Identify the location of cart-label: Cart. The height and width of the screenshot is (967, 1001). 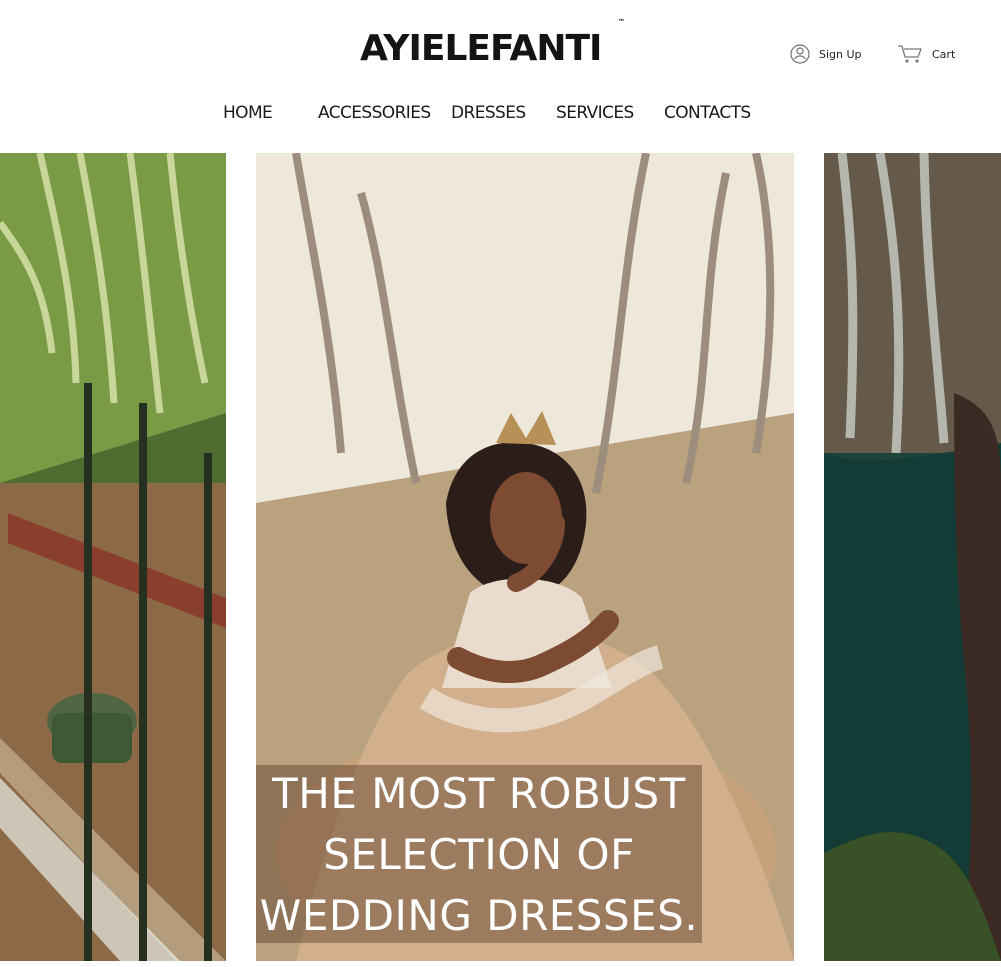
(944, 54).